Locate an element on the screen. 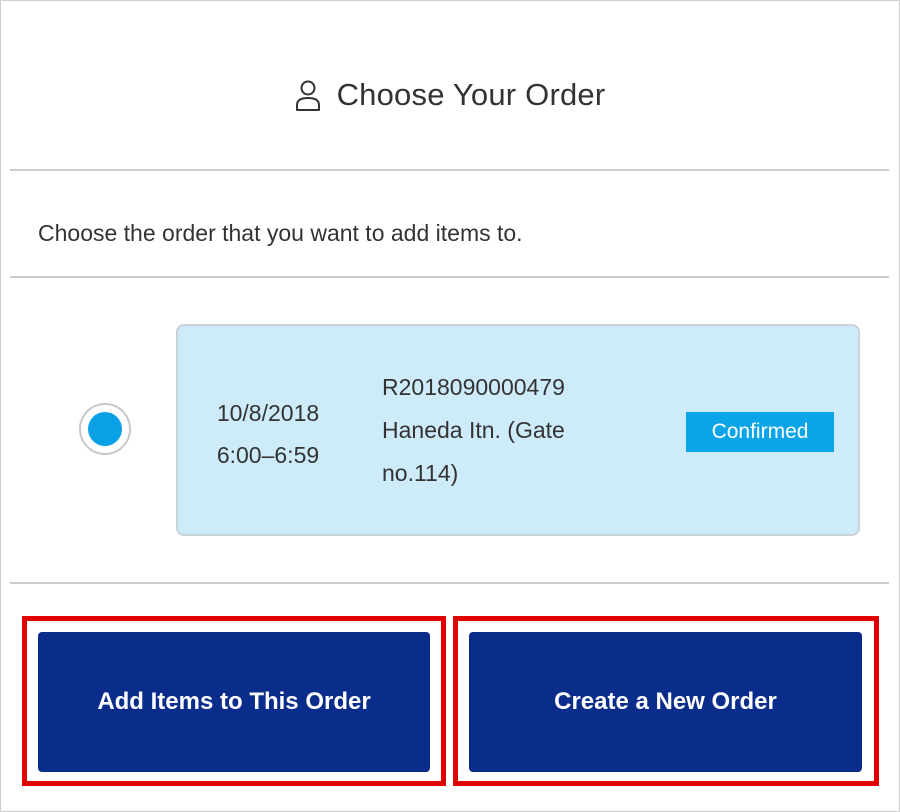 The width and height of the screenshot is (900, 812). user-icon is located at coordinates (307, 95).